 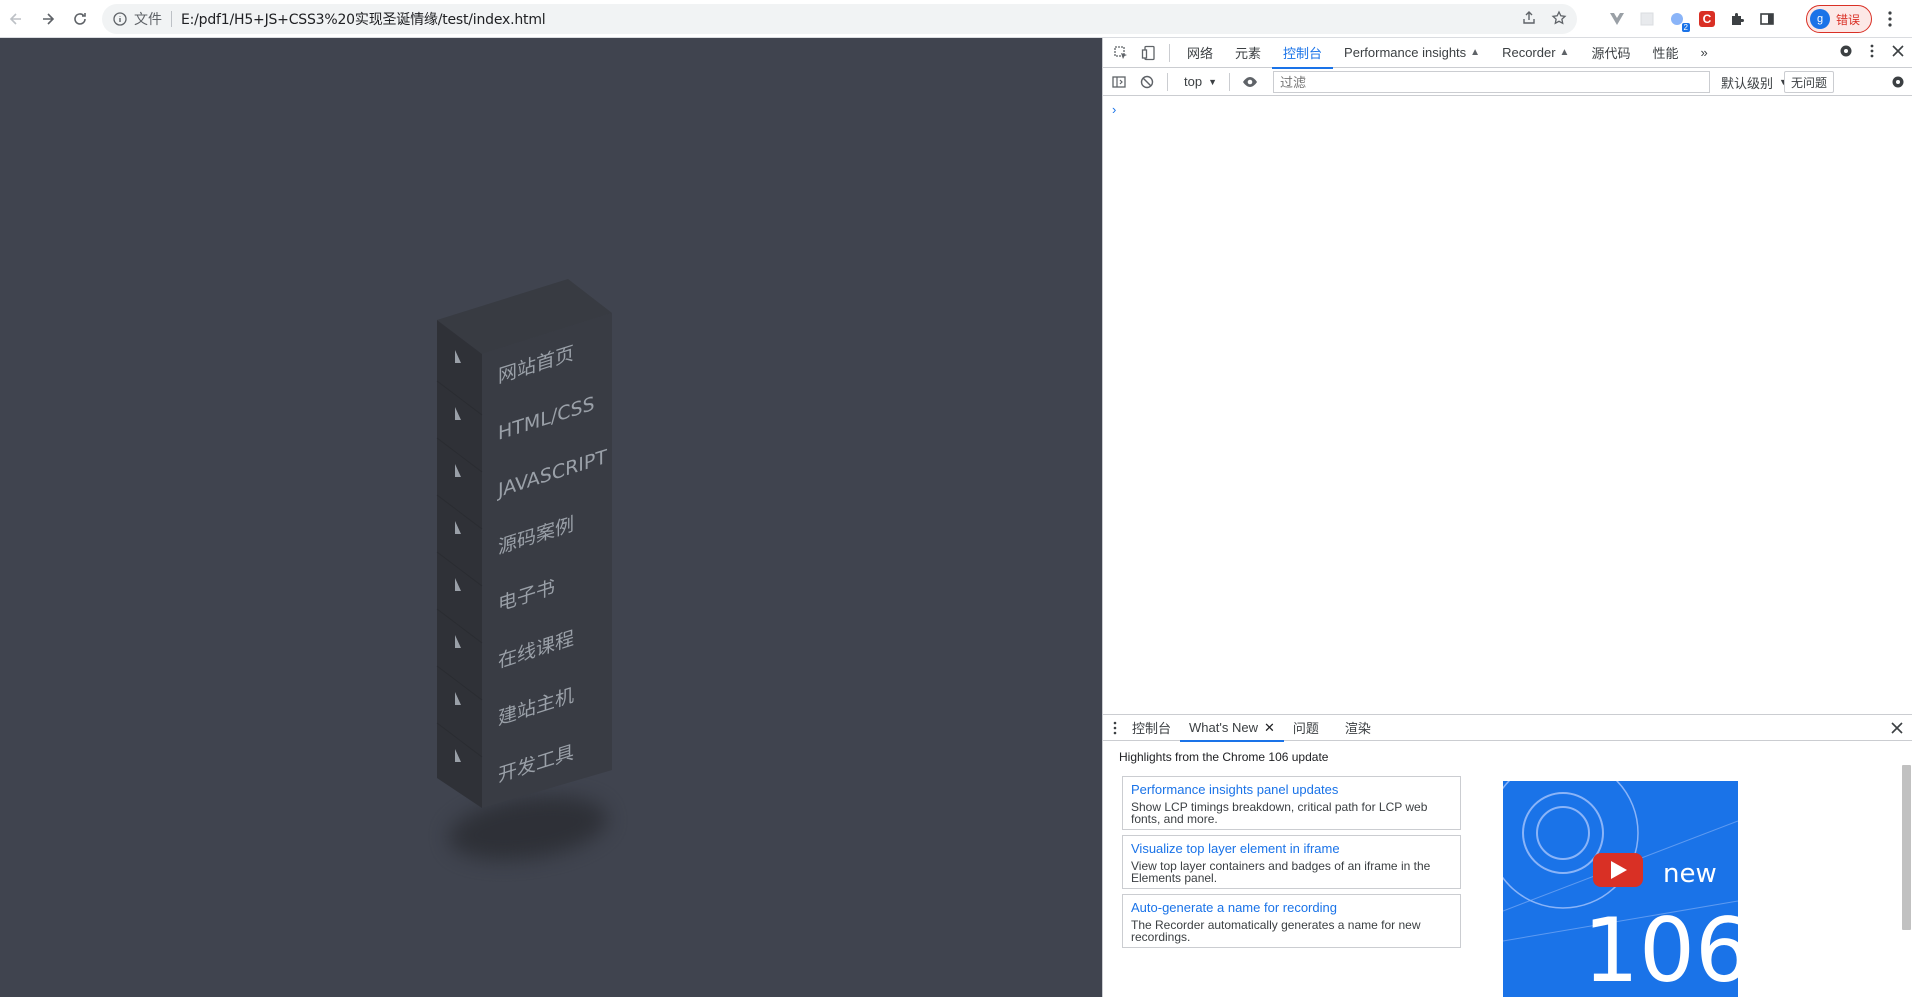 I want to click on sidebar-toggle-icon, so click(x=1119, y=81).